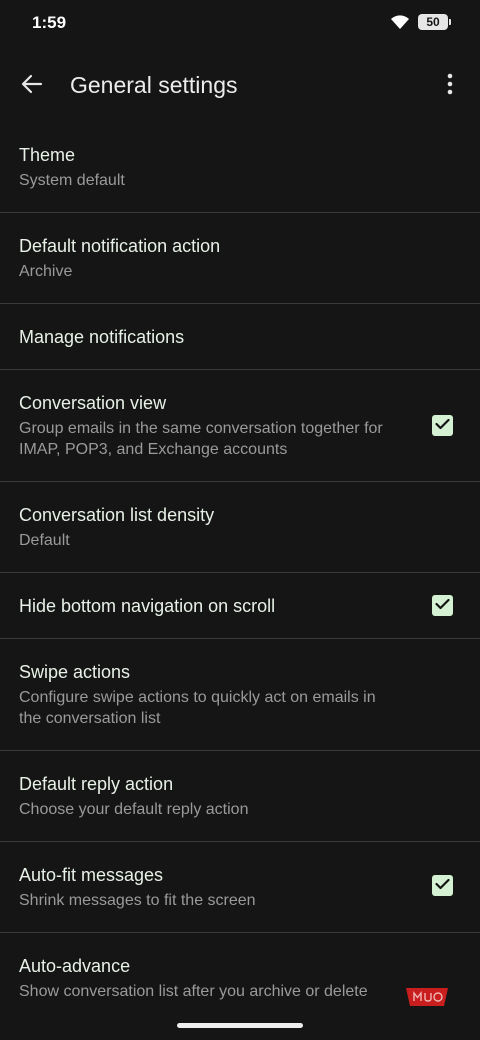 The image size is (480, 1040). What do you see at coordinates (47, 155) in the screenshot?
I see `setting-title: Theme` at bounding box center [47, 155].